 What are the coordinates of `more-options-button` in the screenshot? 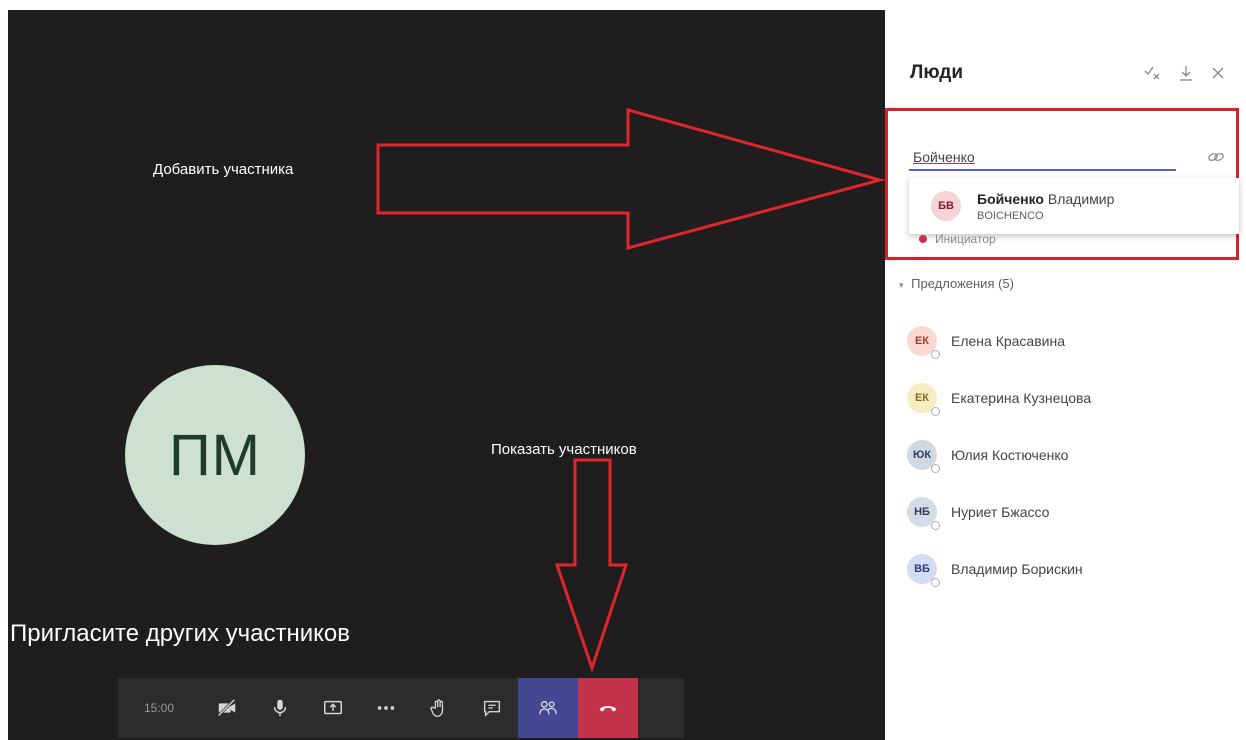 It's located at (385, 708).